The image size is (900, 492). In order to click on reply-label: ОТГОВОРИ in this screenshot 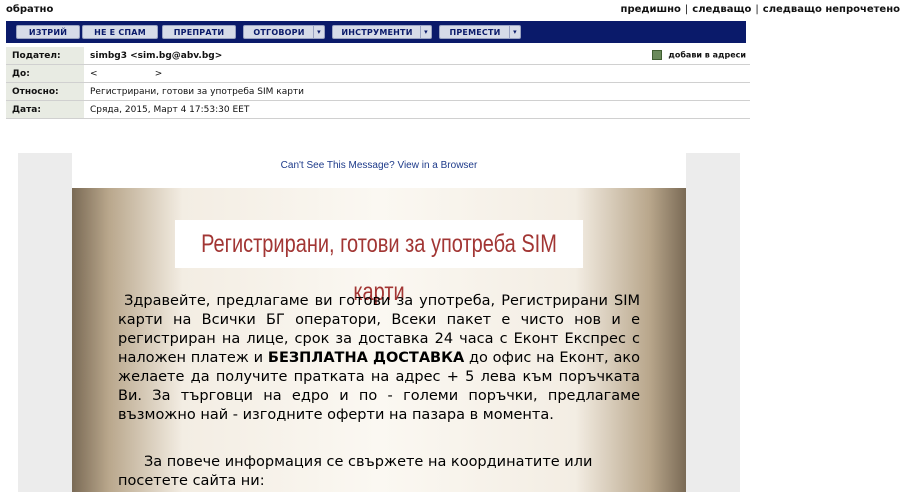, I will do `click(279, 32)`.